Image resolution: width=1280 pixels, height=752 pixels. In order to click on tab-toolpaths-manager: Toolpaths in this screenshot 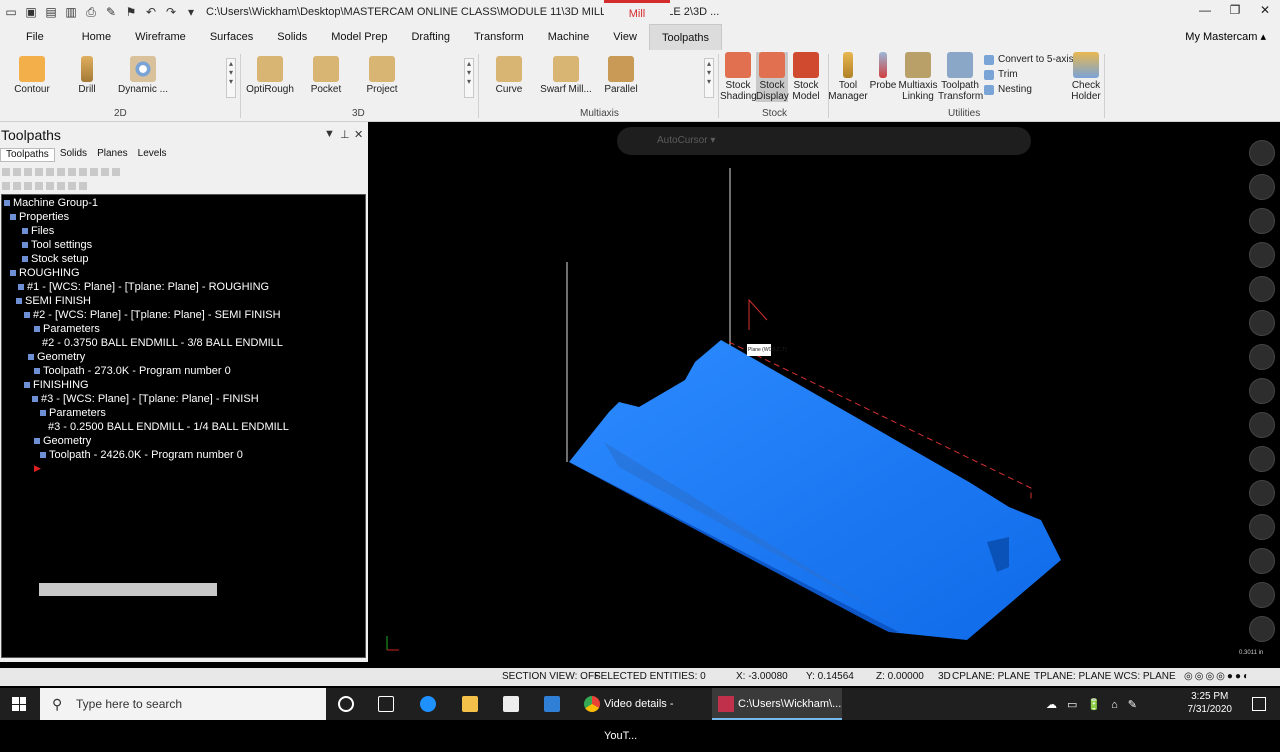, I will do `click(27, 155)`.